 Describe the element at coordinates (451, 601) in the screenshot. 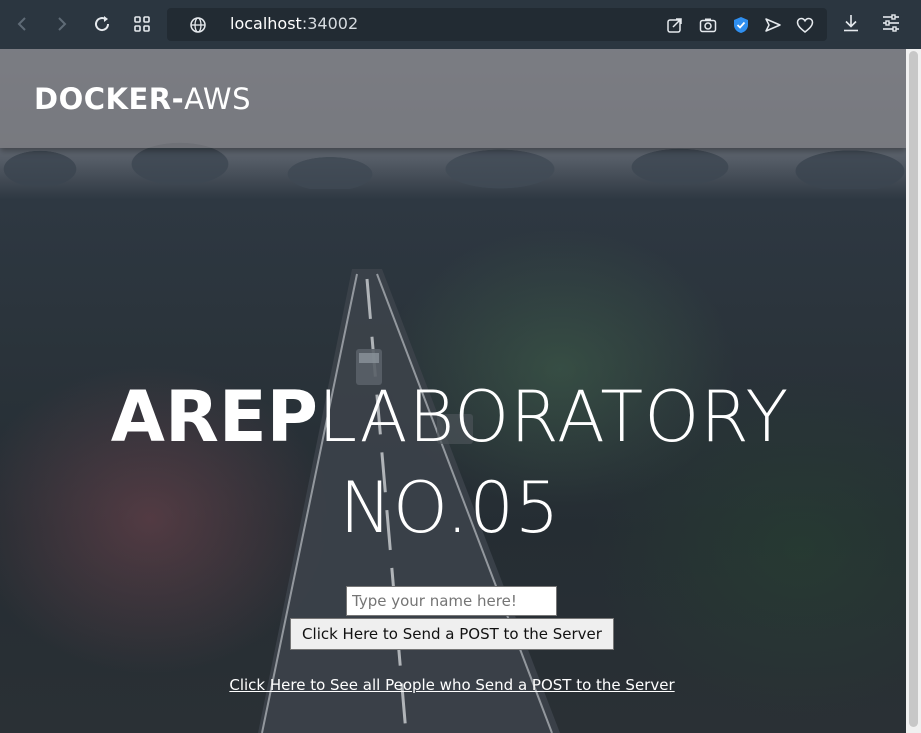

I see `name-input` at that location.